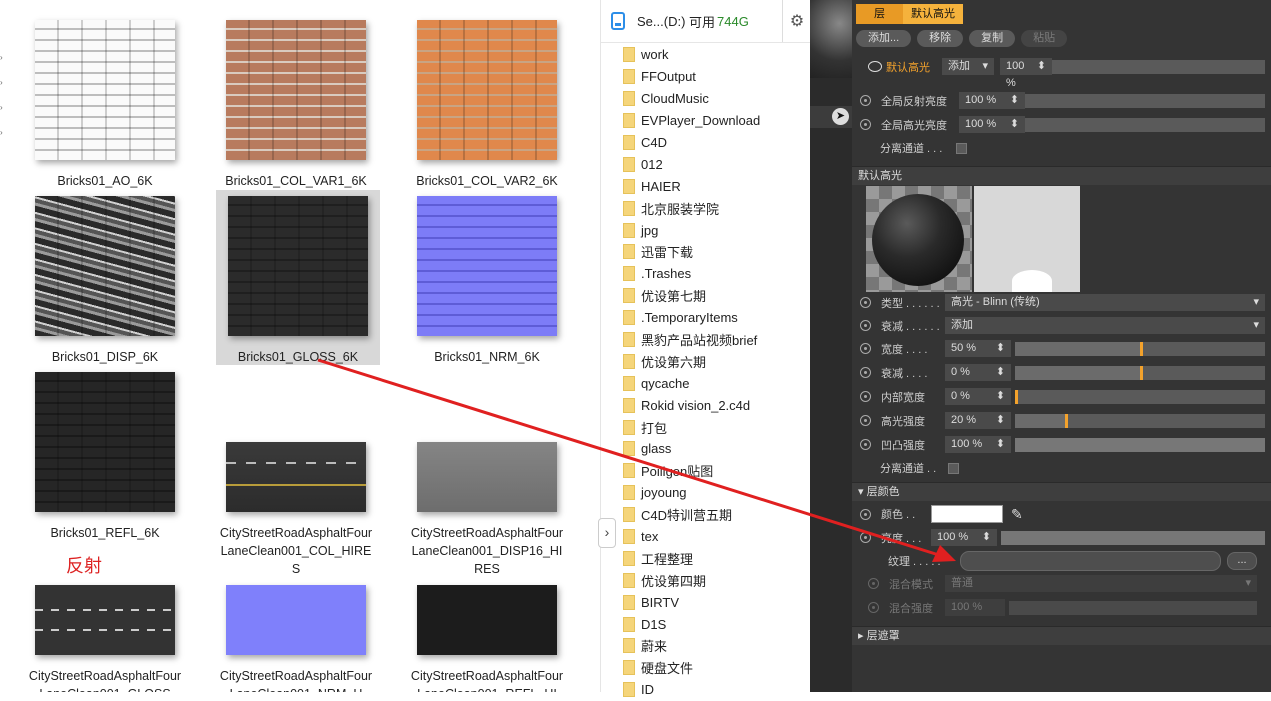 This screenshot has height=701, width=1271. What do you see at coordinates (717, 493) in the screenshot?
I see `folder-item: joyoung` at bounding box center [717, 493].